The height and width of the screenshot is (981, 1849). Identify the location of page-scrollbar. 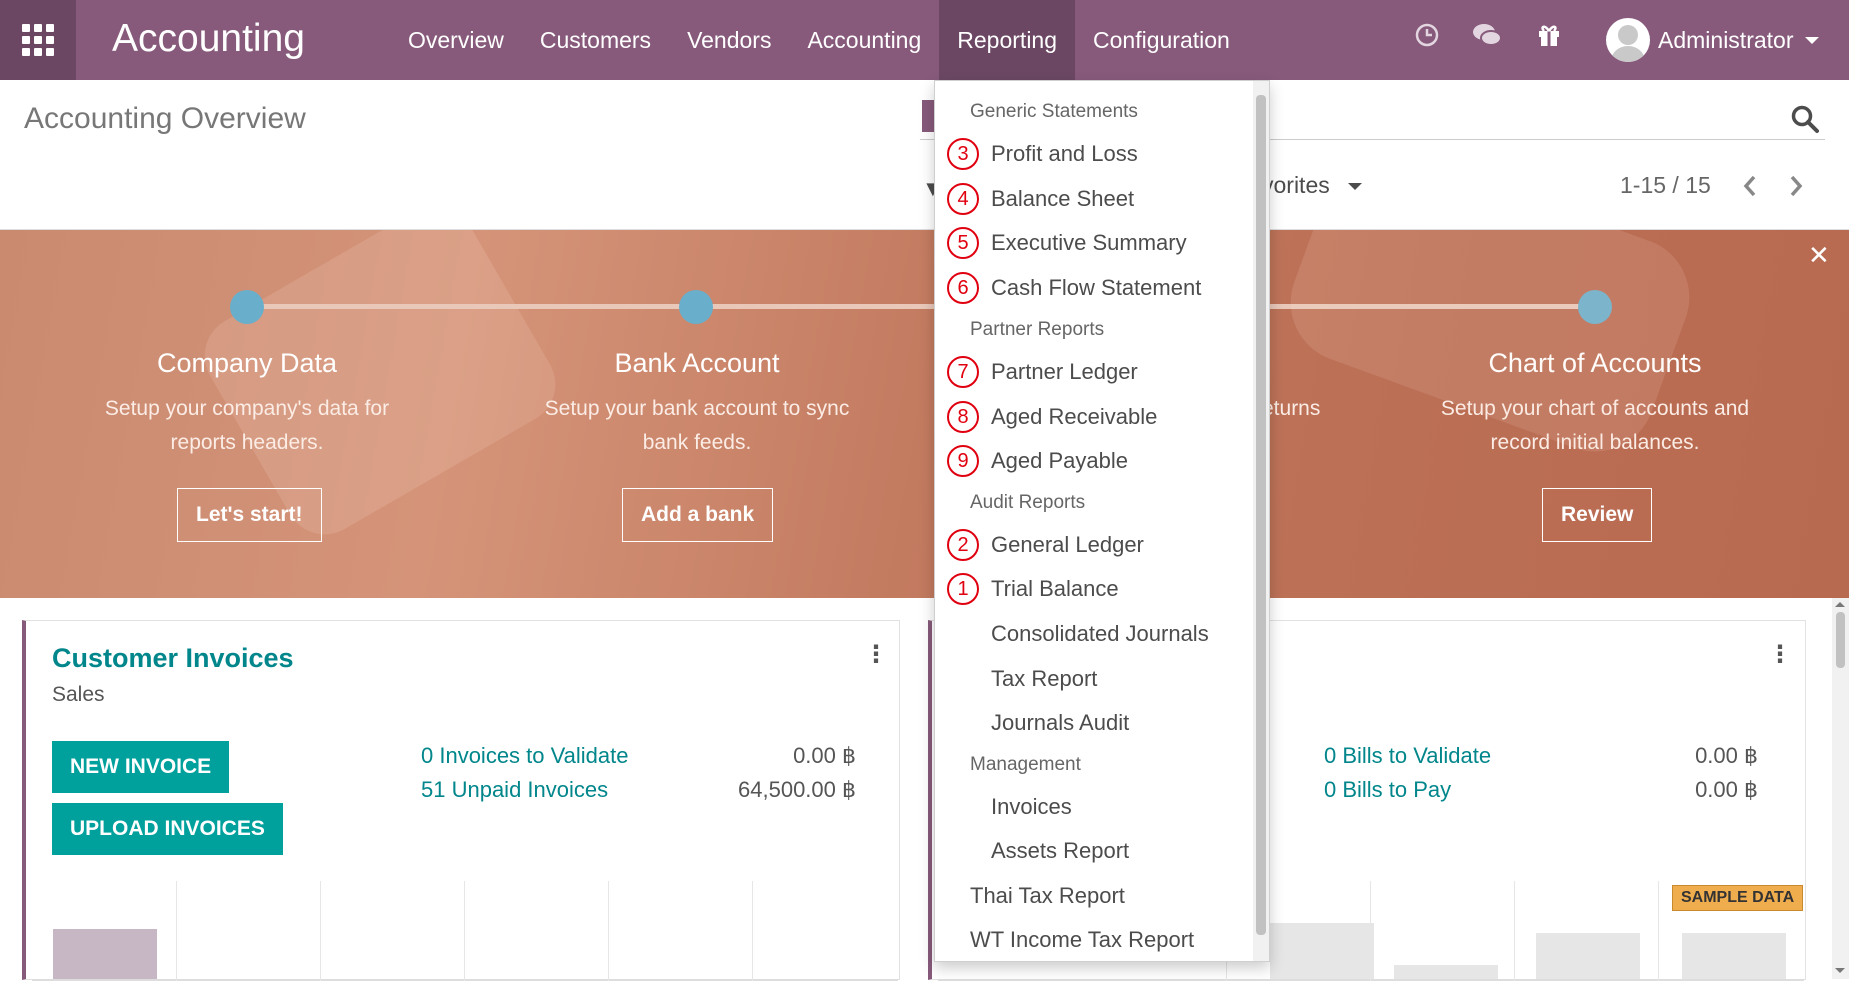
(1840, 788).